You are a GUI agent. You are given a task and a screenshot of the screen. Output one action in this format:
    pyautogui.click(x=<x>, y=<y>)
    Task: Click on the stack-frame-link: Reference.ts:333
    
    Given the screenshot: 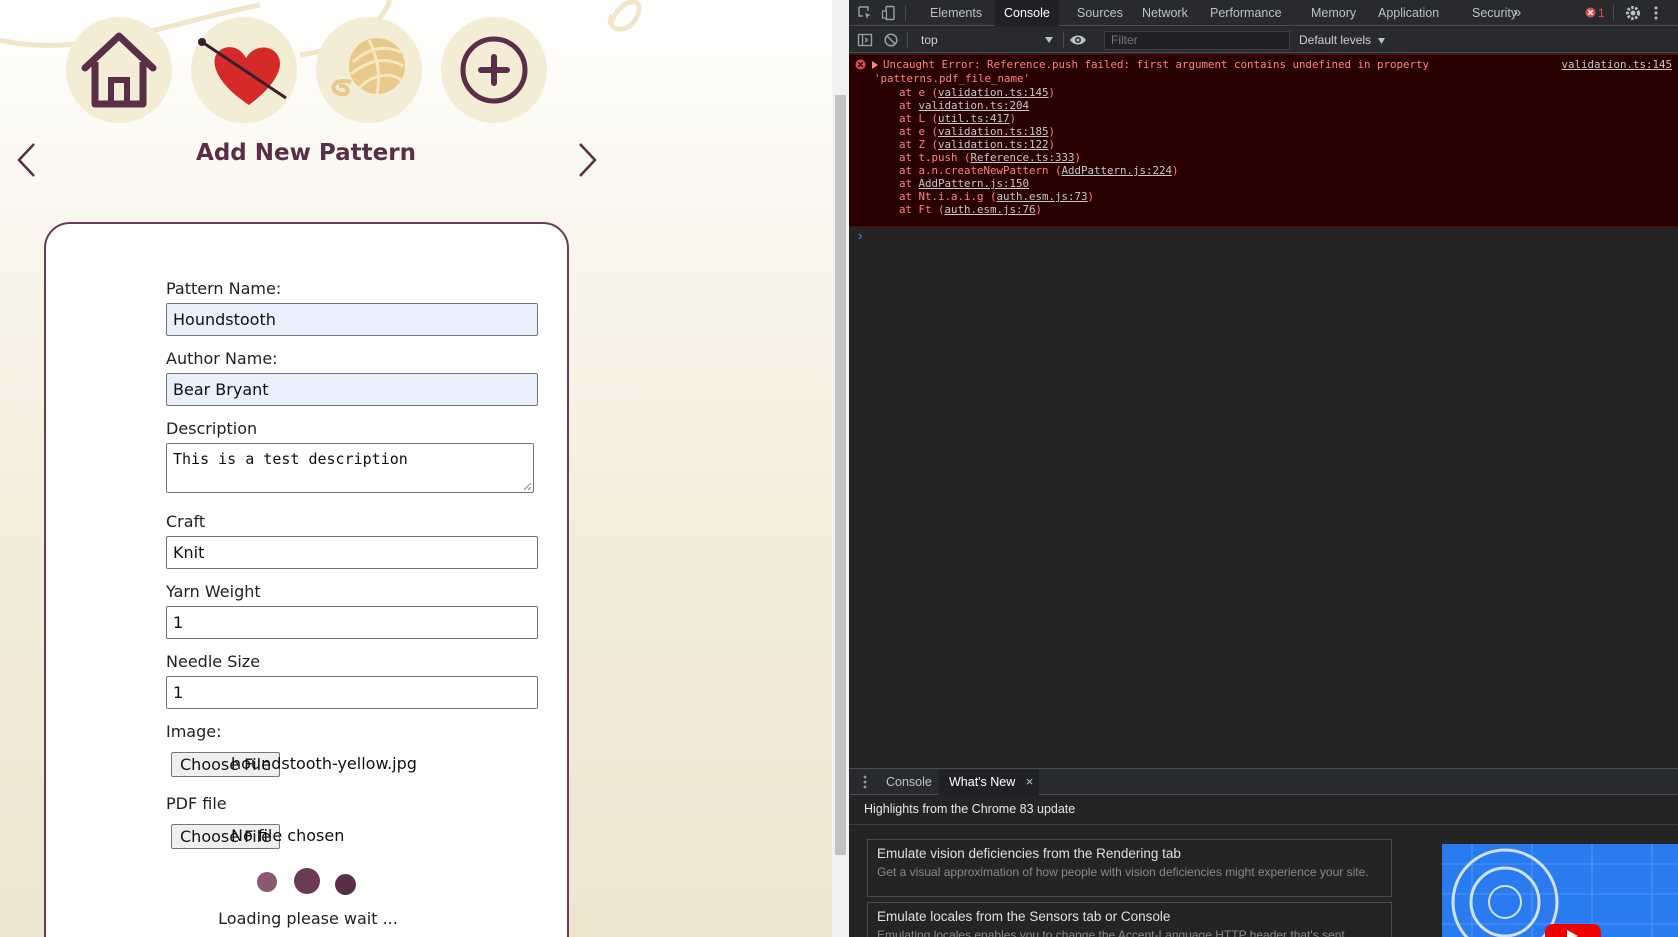 What is the action you would take?
    pyautogui.click(x=1023, y=157)
    